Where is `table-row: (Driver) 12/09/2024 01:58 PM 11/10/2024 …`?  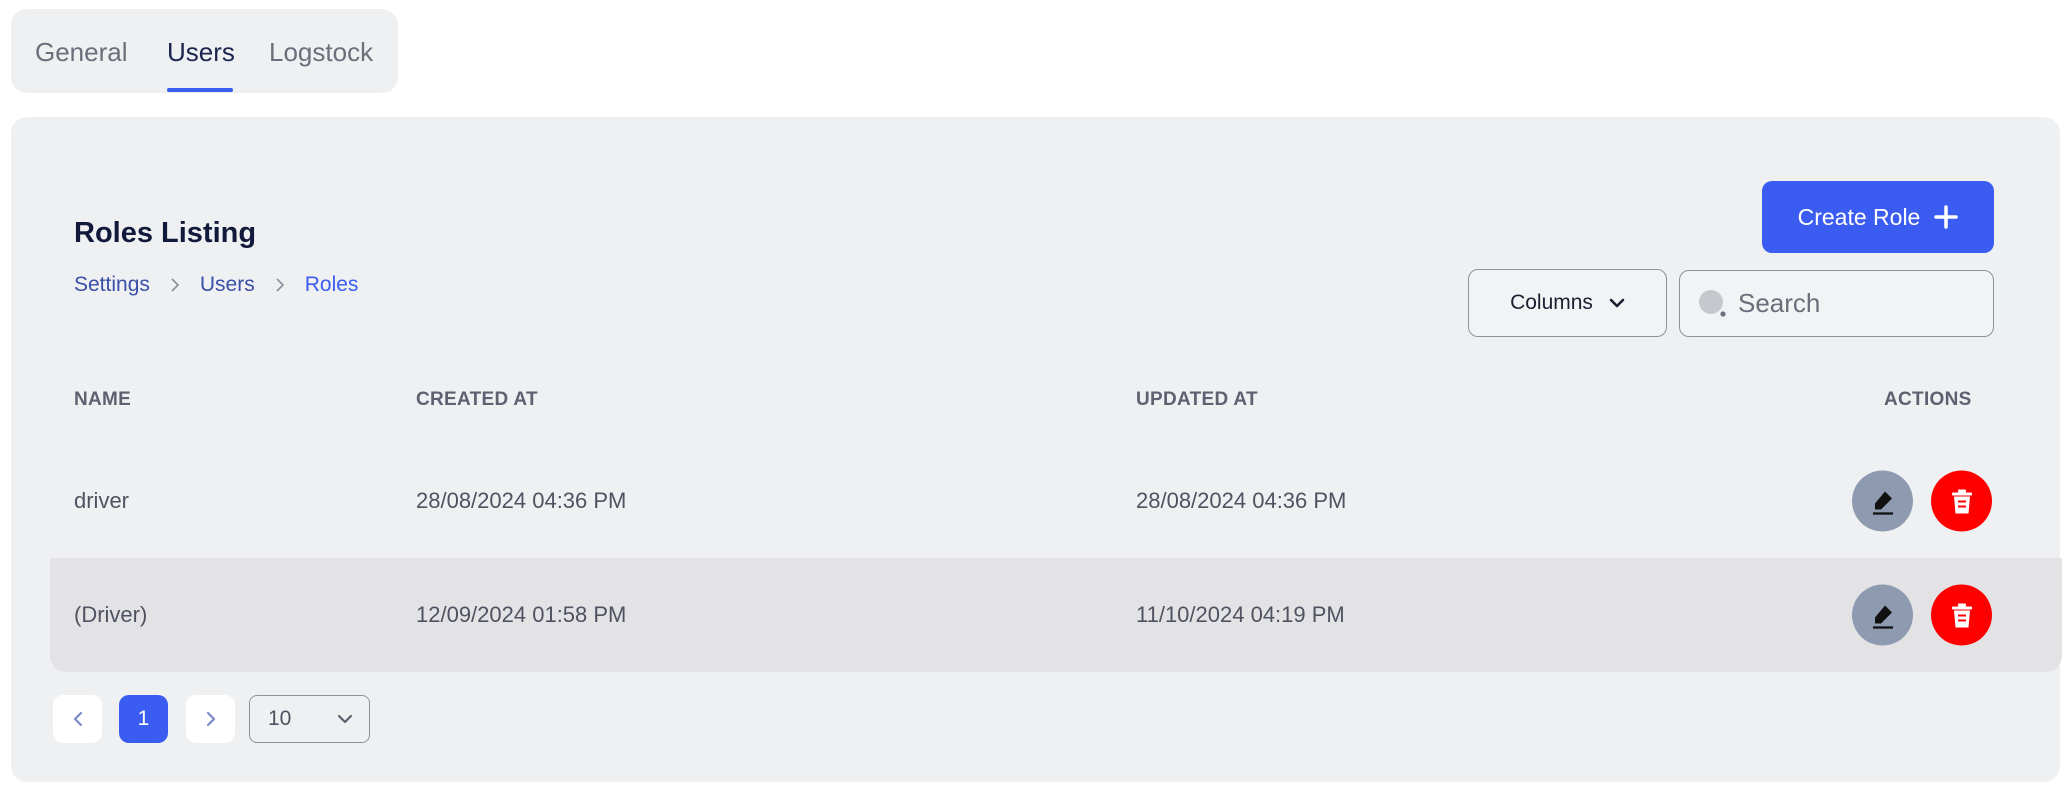 table-row: (Driver) 12/09/2024 01:58 PM 11/10/2024 … is located at coordinates (1056, 615).